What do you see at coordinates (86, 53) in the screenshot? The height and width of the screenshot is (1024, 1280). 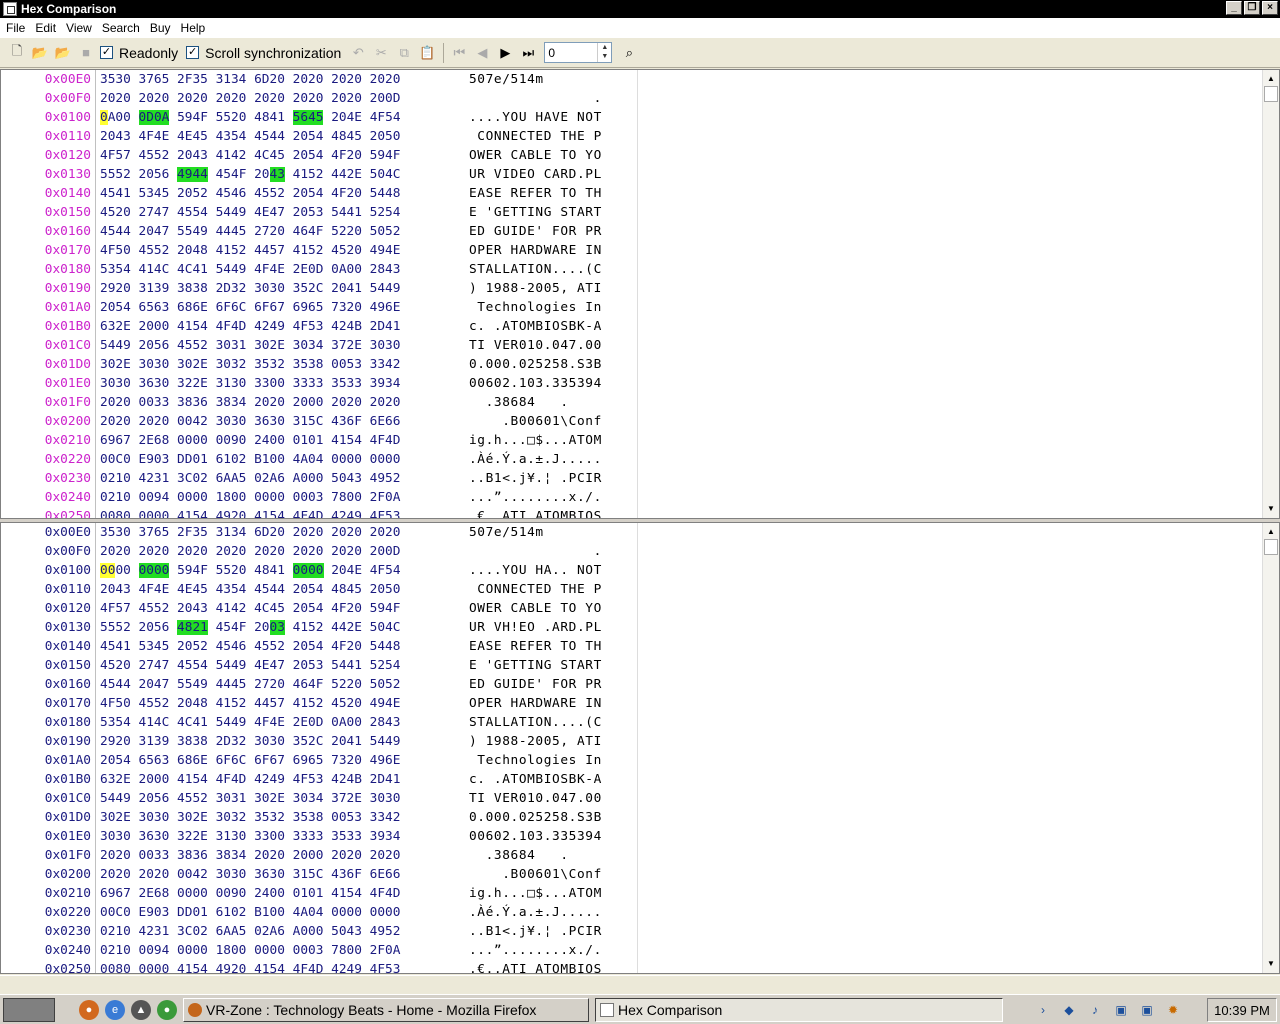 I see `save-icon: ■` at bounding box center [86, 53].